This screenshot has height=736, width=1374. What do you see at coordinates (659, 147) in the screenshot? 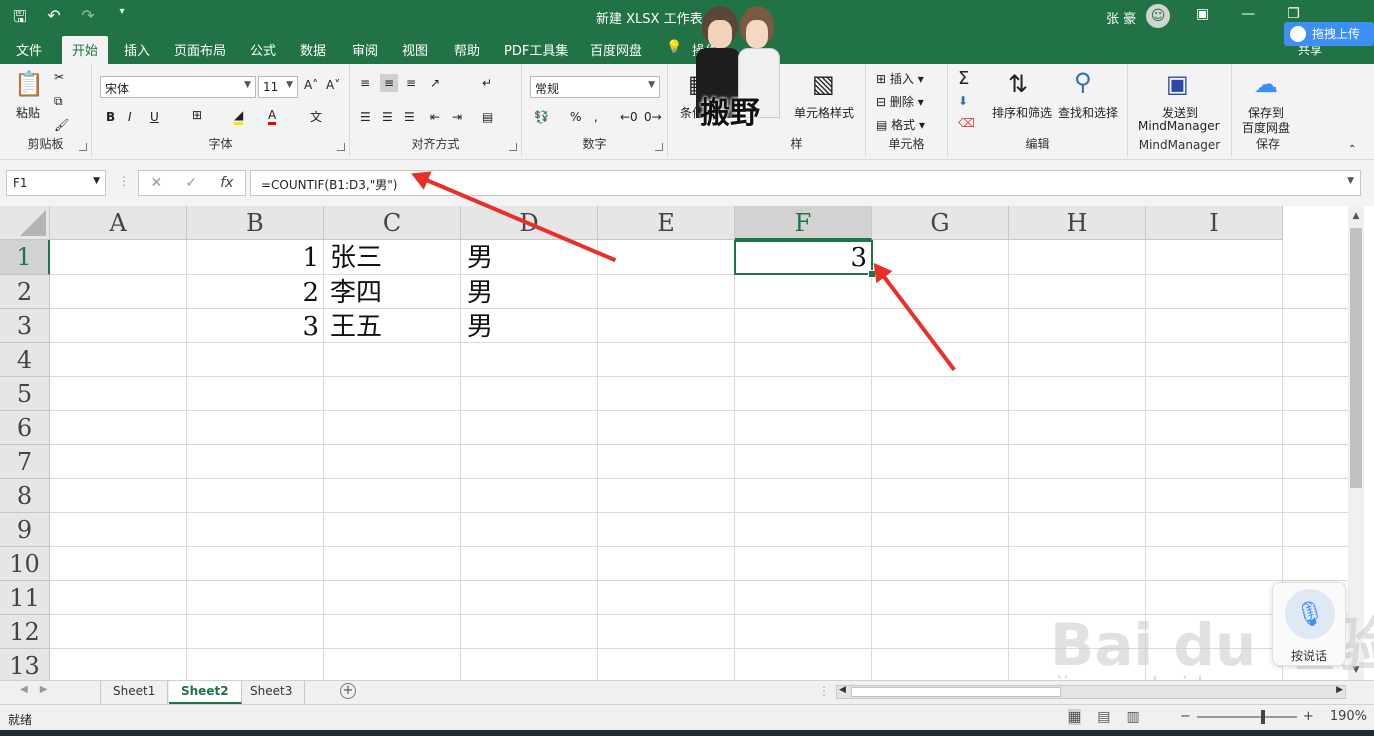
I see `number-launcher-icon` at bounding box center [659, 147].